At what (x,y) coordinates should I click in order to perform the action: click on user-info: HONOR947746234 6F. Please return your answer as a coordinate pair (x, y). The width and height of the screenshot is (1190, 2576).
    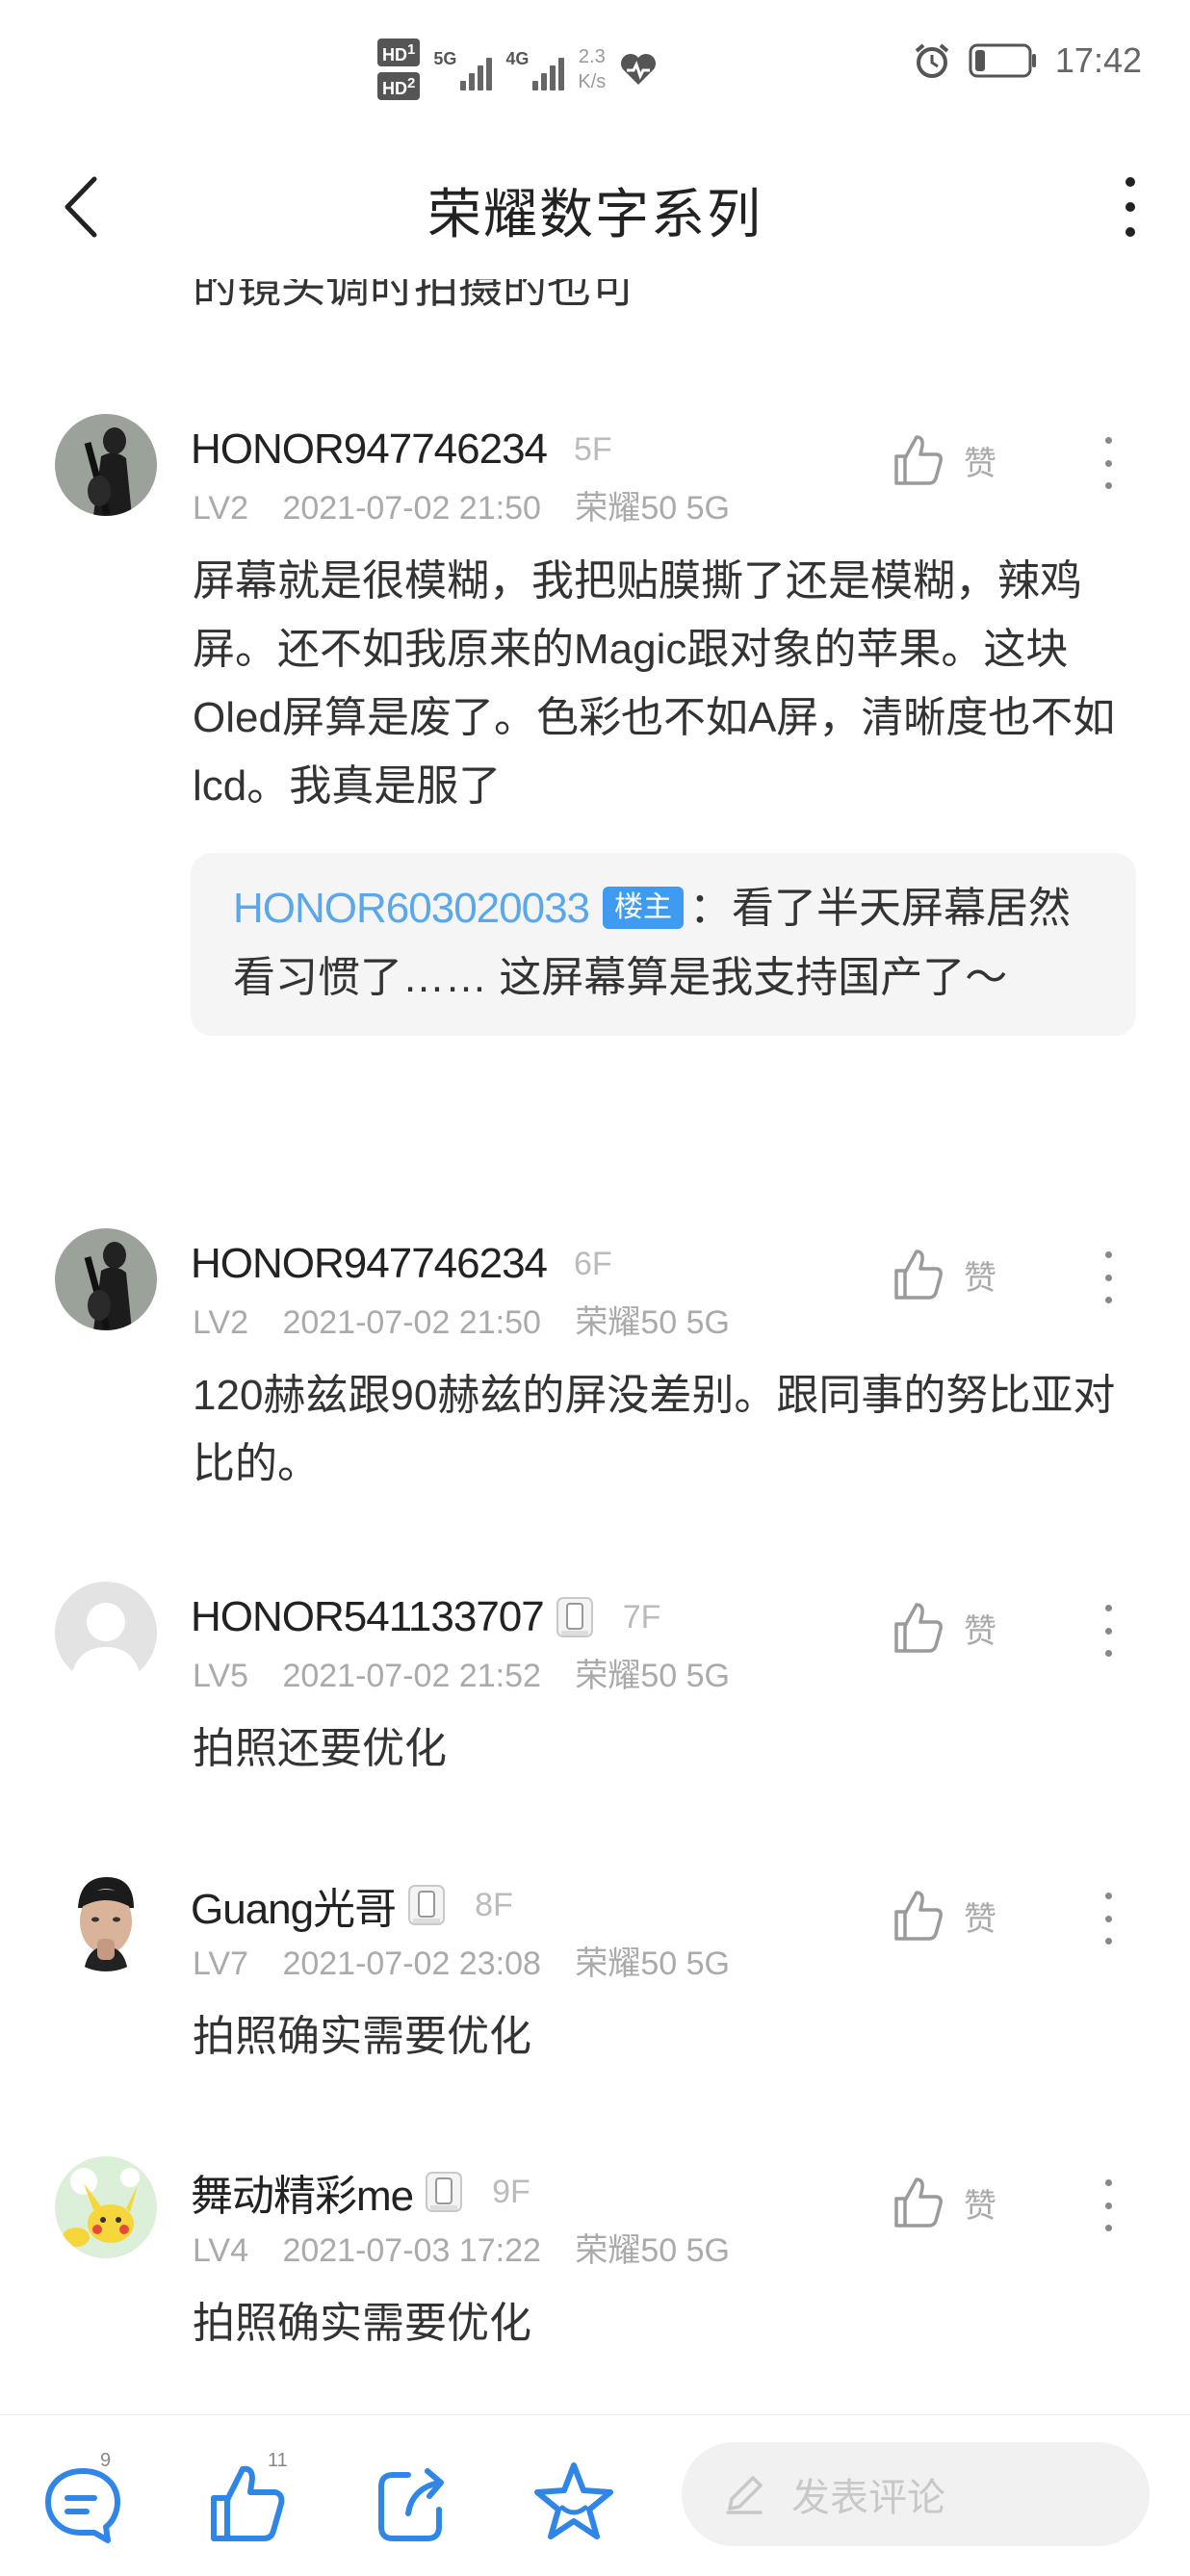
    Looking at the image, I should click on (402, 1264).